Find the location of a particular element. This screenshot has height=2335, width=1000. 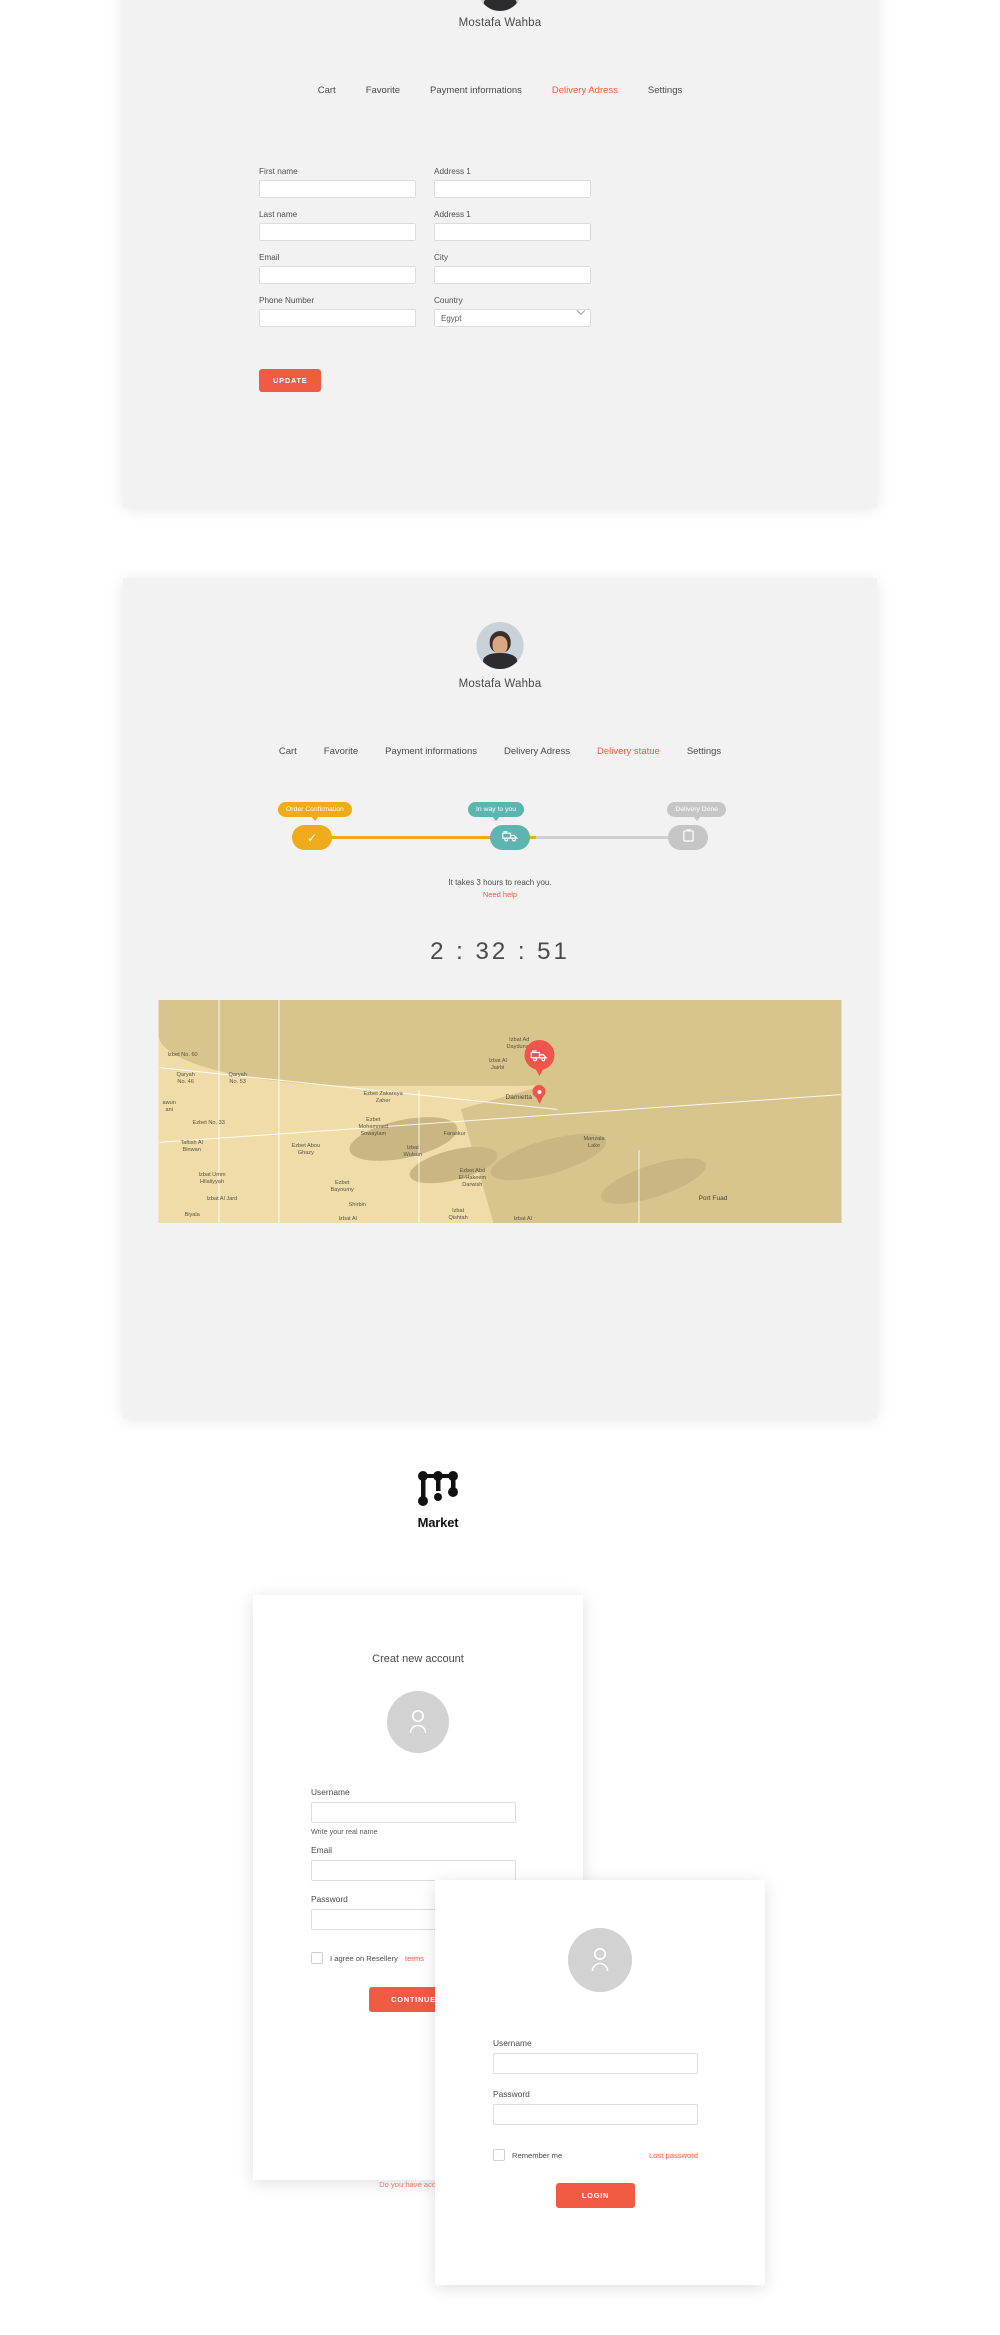

address-form-right-column: Address 1 Address 1 City Country Egypt is located at coordinates (512, 250).